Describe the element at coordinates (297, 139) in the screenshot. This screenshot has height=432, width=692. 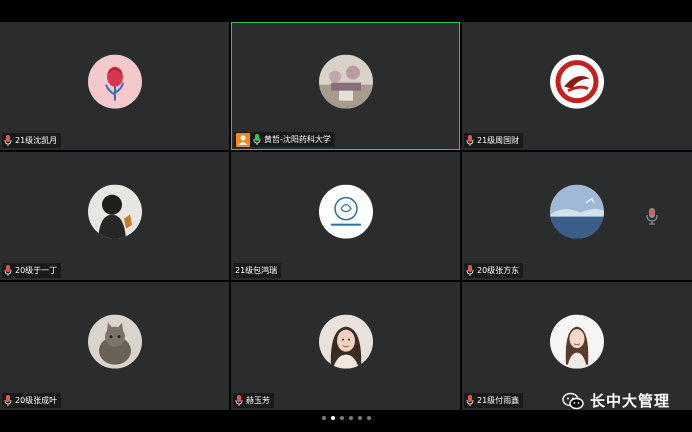
I see `participant-name: 黄哲-沈阳药科大学` at that location.